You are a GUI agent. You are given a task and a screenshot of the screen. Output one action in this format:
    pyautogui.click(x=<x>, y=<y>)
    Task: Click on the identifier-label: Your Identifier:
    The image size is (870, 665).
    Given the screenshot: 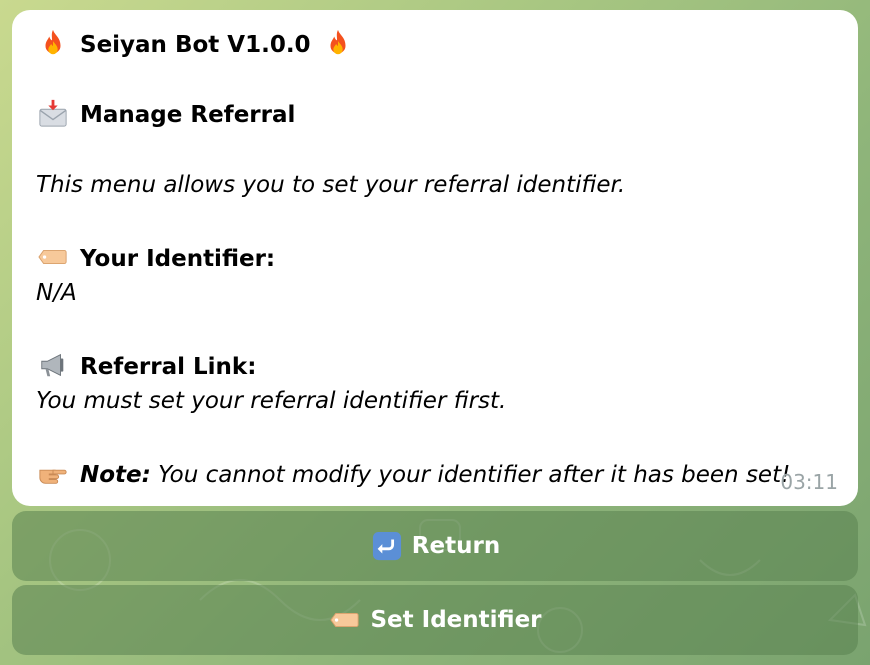 What is the action you would take?
    pyautogui.click(x=178, y=259)
    